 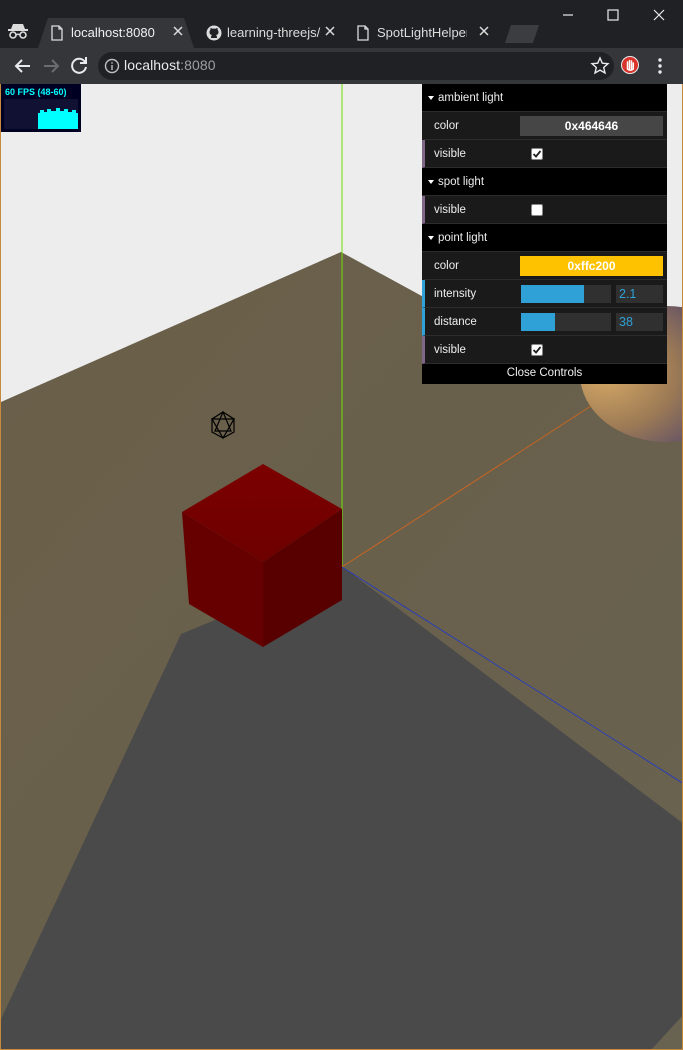 What do you see at coordinates (450, 210) in the screenshot?
I see `spot-visible-label: visible` at bounding box center [450, 210].